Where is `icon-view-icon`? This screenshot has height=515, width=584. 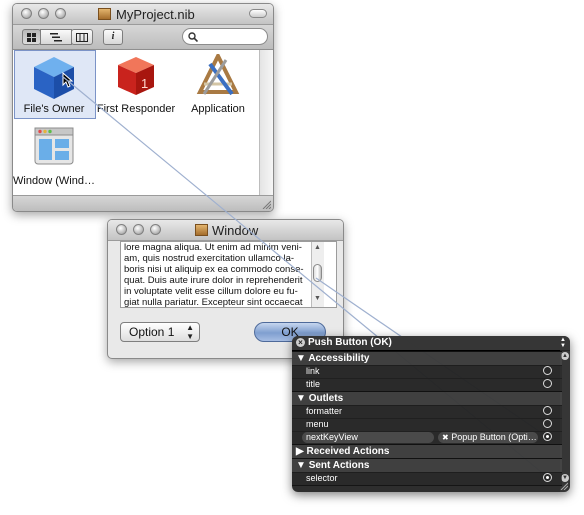 icon-view-icon is located at coordinates (31, 37).